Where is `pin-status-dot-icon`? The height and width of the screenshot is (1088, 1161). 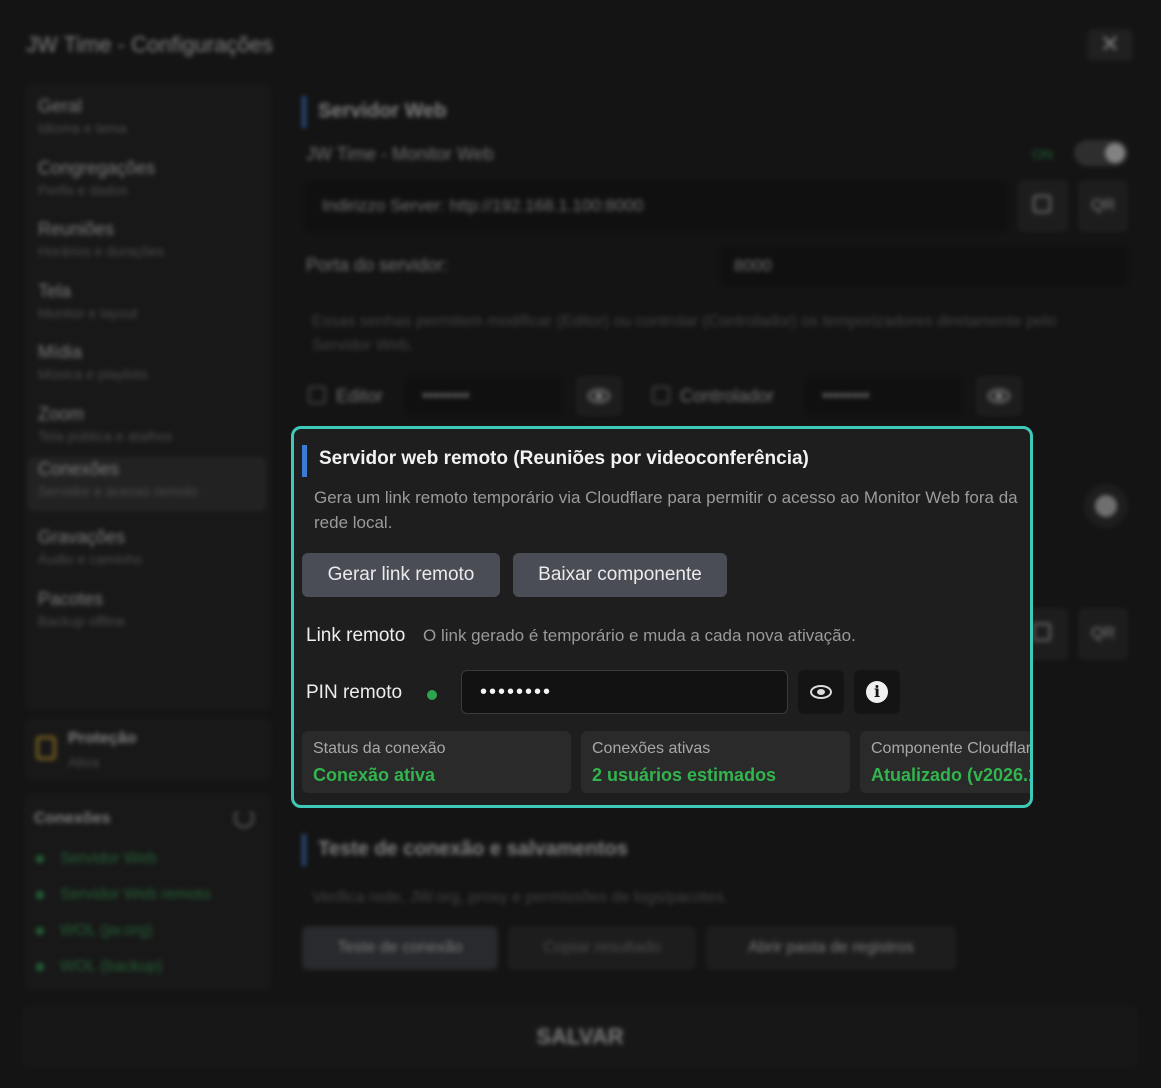
pin-status-dot-icon is located at coordinates (432, 695).